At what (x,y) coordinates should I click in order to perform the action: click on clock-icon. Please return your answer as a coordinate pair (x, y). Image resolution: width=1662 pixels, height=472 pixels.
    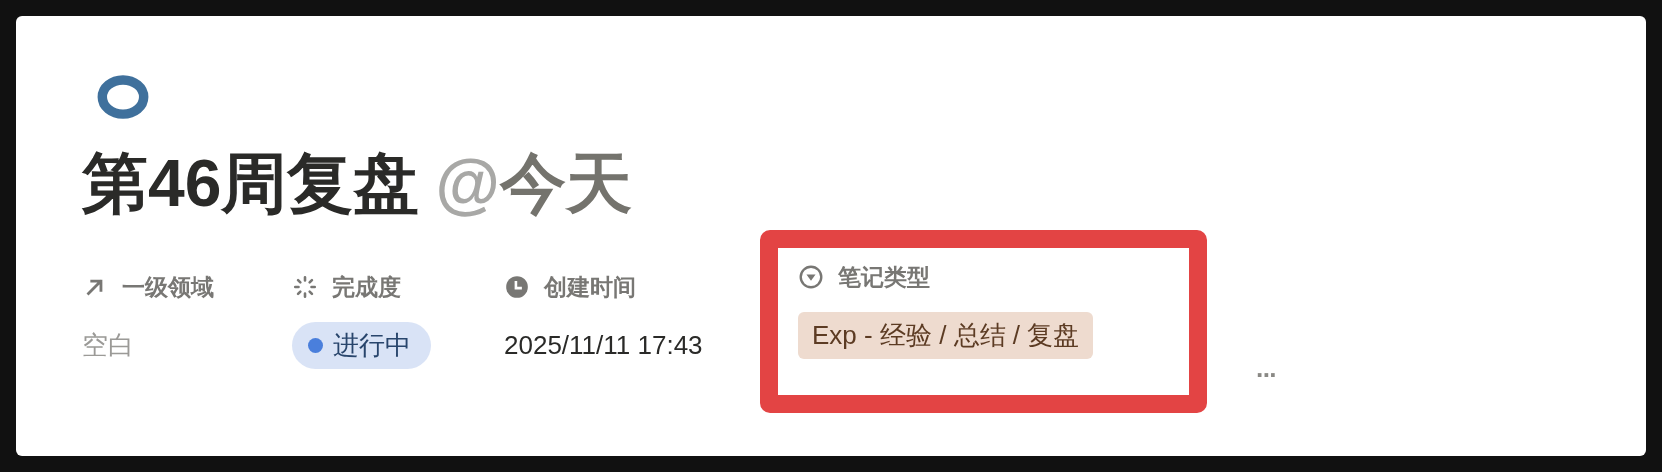
    Looking at the image, I should click on (517, 287).